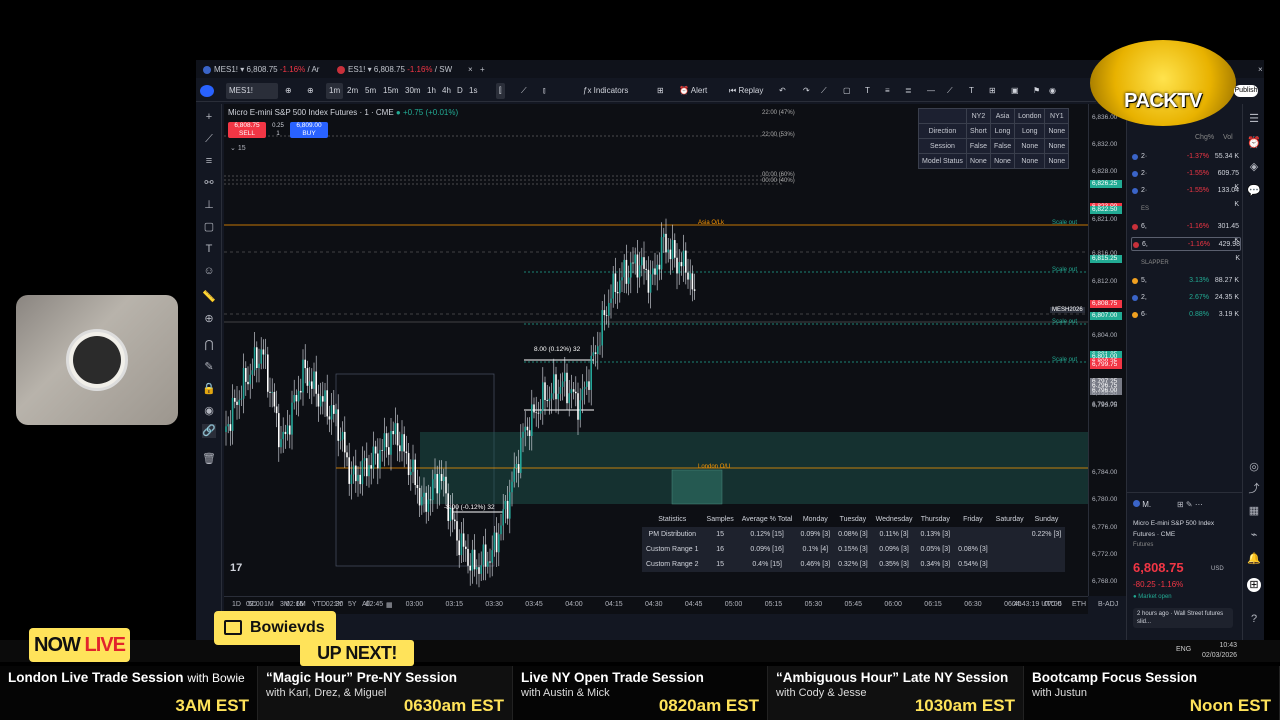 The image size is (1280, 720). What do you see at coordinates (209, 249) in the screenshot?
I see `text-icon: T` at bounding box center [209, 249].